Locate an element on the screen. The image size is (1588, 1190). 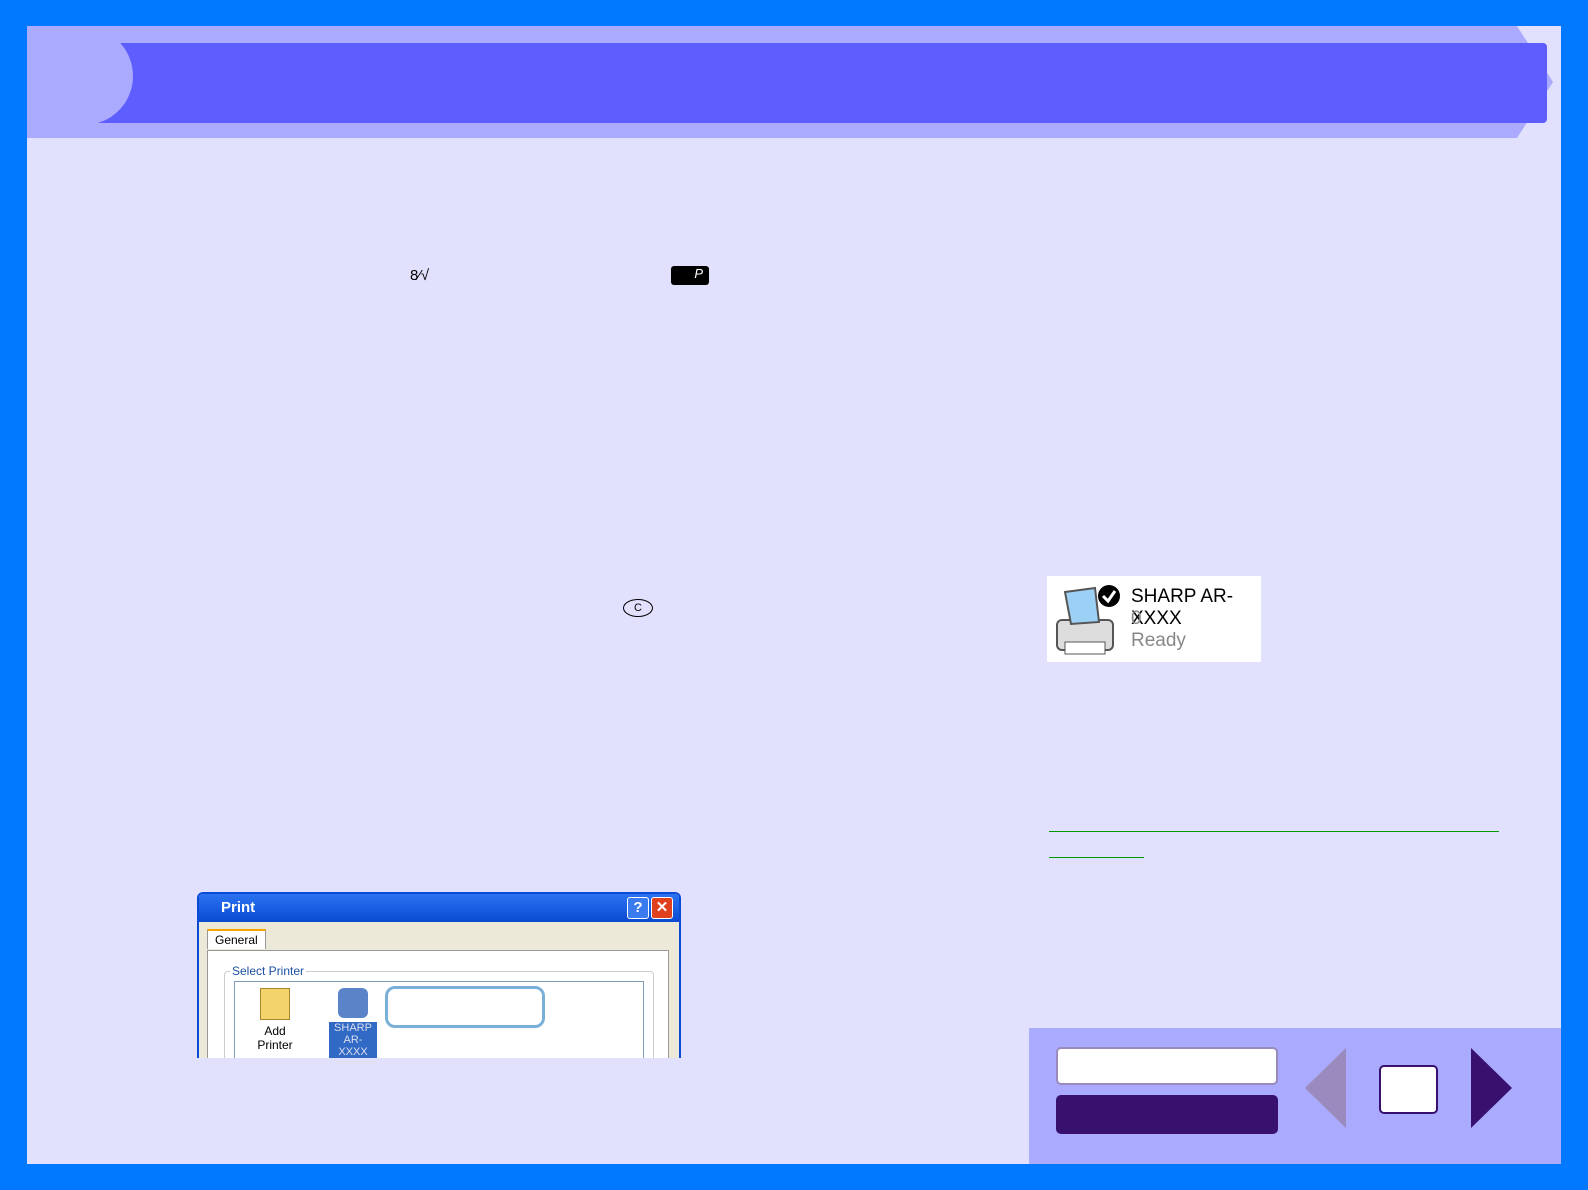
add-printer-label: Add Printer is located at coordinates (275, 1038).